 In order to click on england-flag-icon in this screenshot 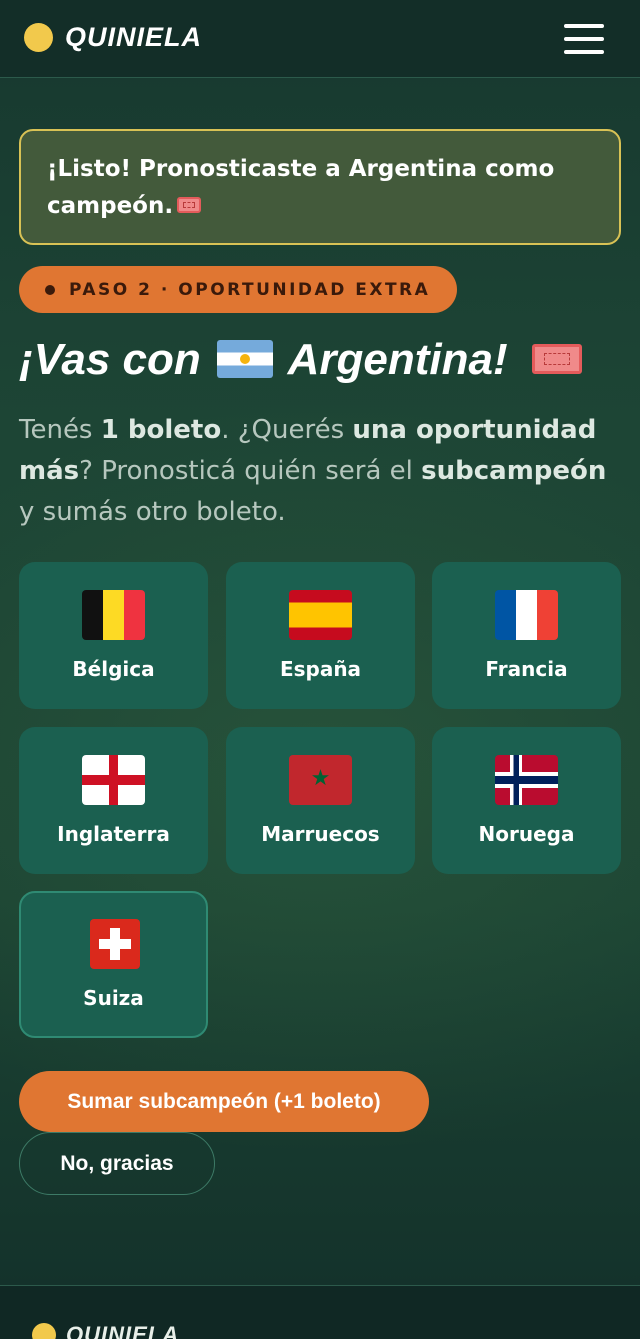, I will do `click(113, 780)`.